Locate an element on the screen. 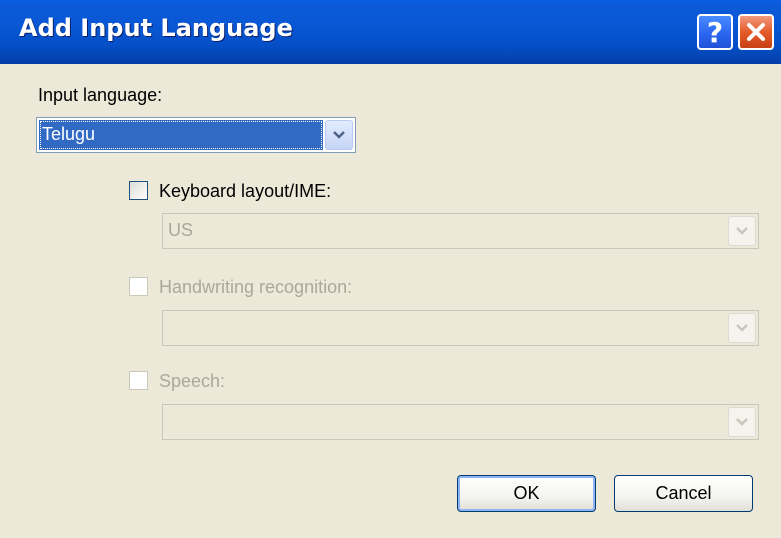  speech-value is located at coordinates (445, 422).